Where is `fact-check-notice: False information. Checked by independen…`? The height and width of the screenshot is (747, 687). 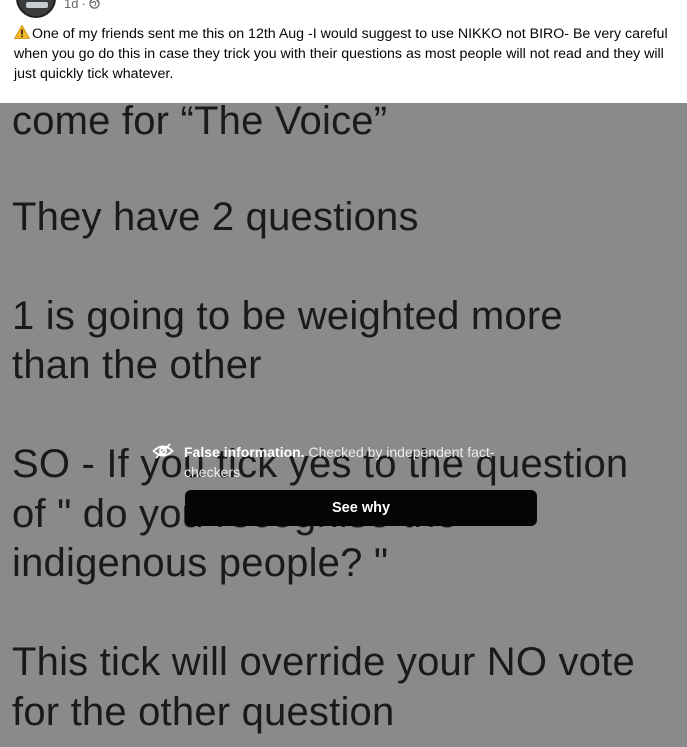 fact-check-notice: False information. Checked by independen… is located at coordinates (359, 462).